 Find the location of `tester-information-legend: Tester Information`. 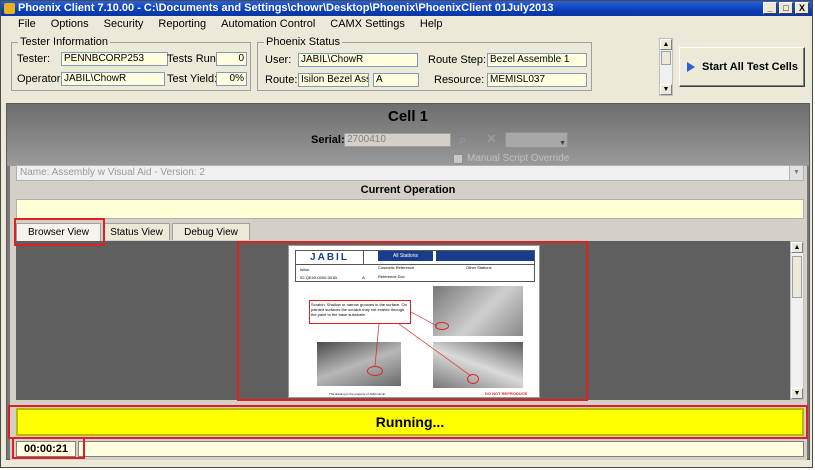

tester-information-legend: Tester Information is located at coordinates (64, 42).